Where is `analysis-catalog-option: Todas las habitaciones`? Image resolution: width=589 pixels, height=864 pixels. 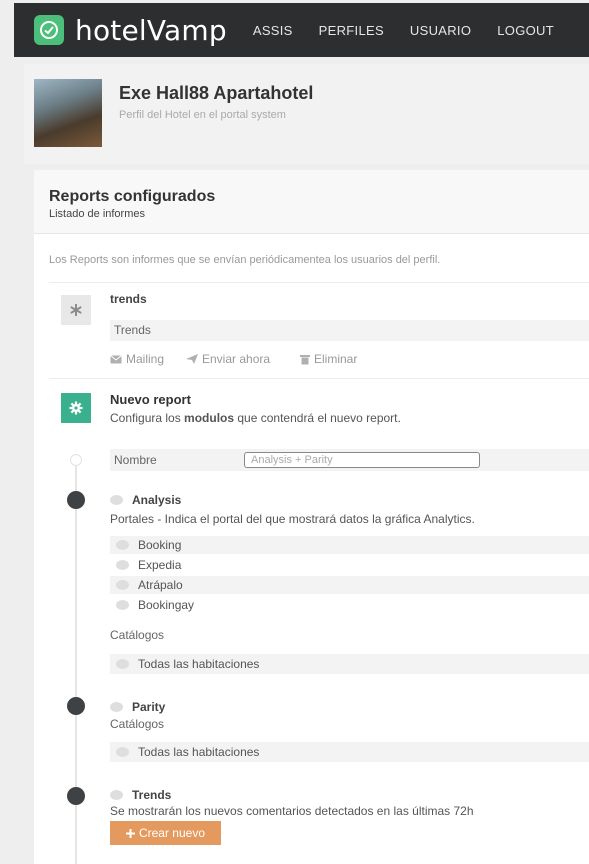 analysis-catalog-option: Todas las habitaciones is located at coordinates (187, 664).